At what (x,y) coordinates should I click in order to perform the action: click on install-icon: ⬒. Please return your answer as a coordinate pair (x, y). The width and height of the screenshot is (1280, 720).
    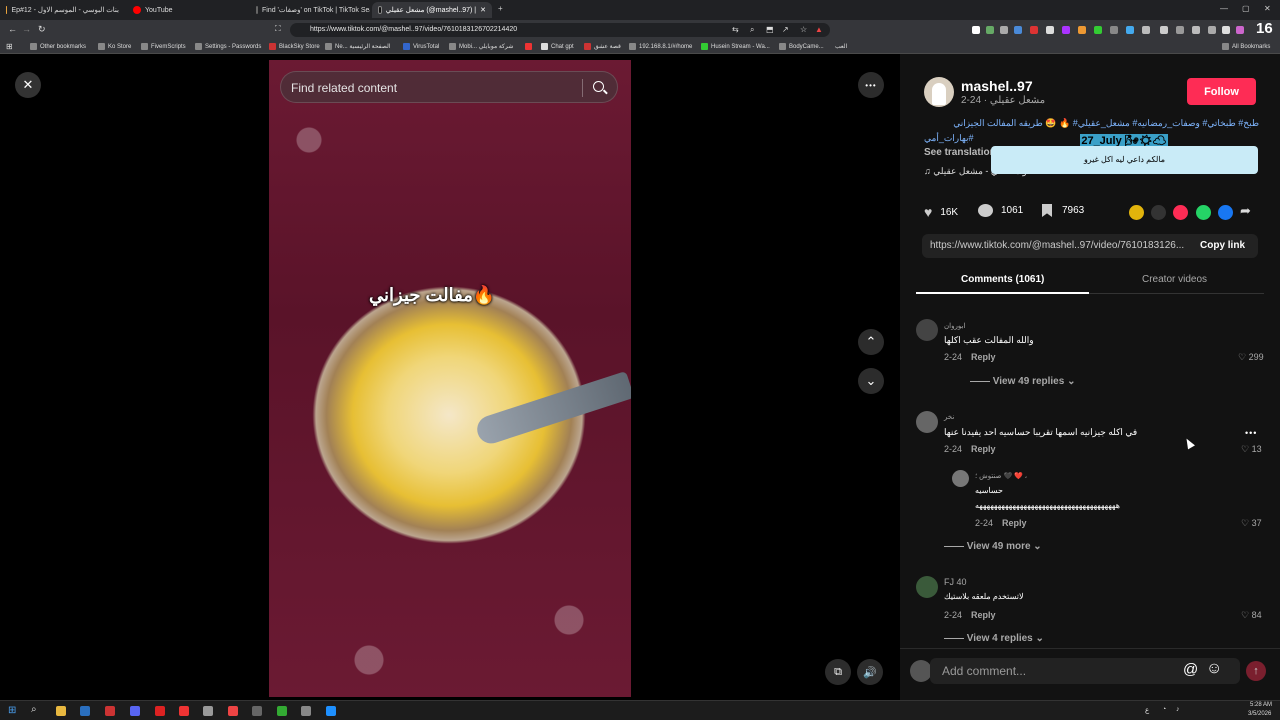
    Looking at the image, I should click on (770, 29).